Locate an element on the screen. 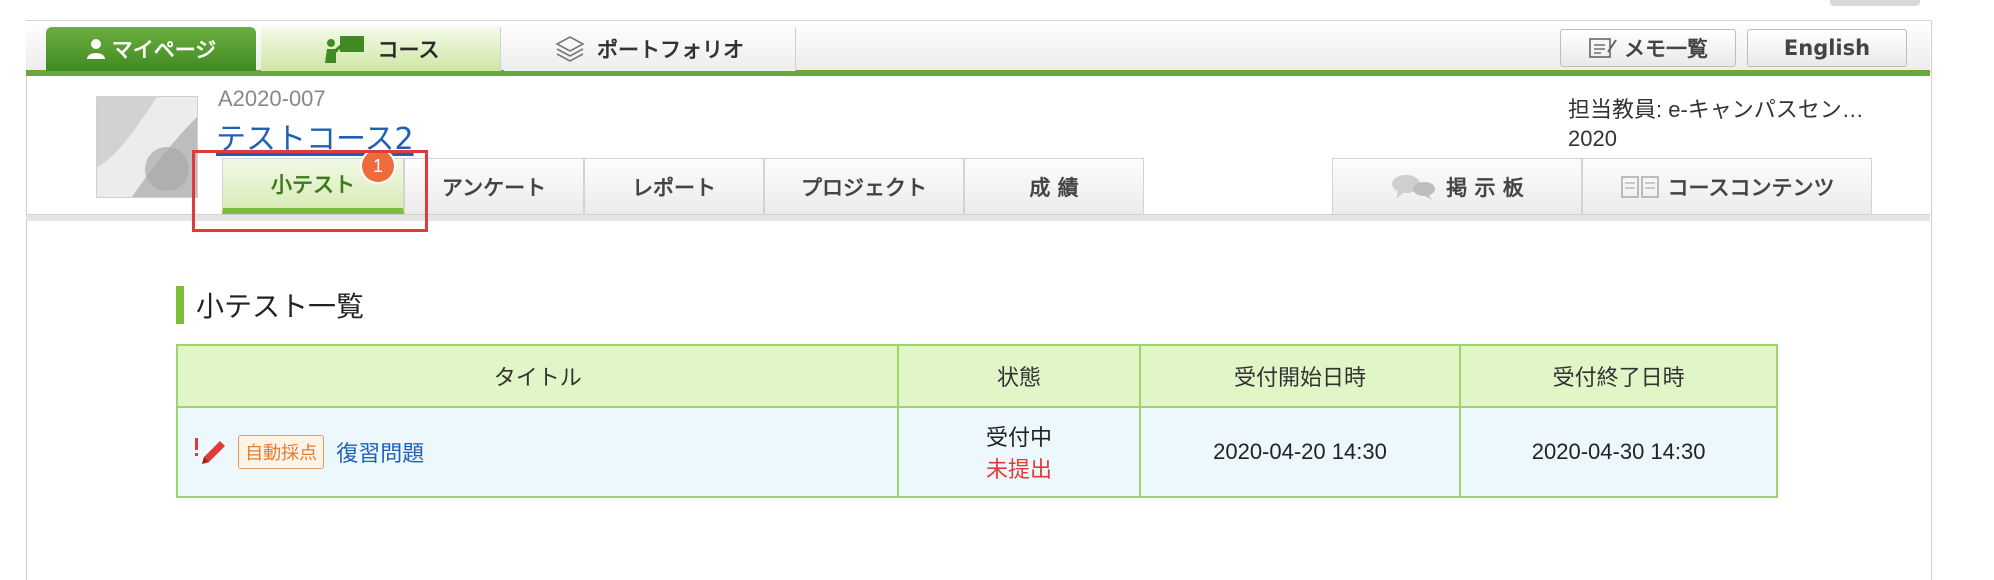 The height and width of the screenshot is (580, 1994). tab-survey-label: アンケート is located at coordinates (494, 187).